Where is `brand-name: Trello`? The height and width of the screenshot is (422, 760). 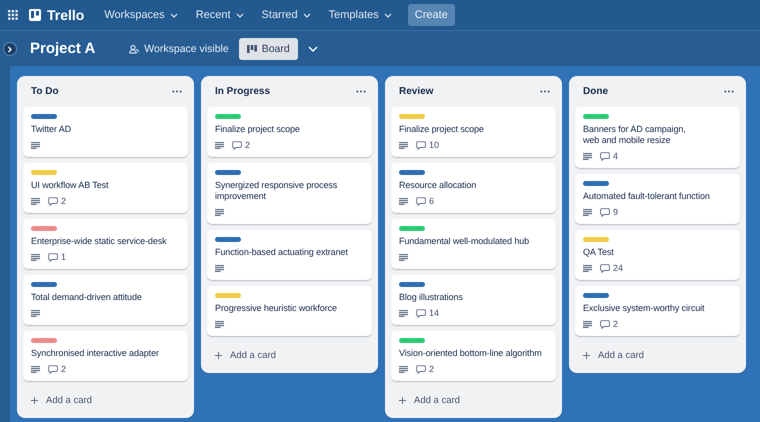 brand-name: Trello is located at coordinates (65, 15).